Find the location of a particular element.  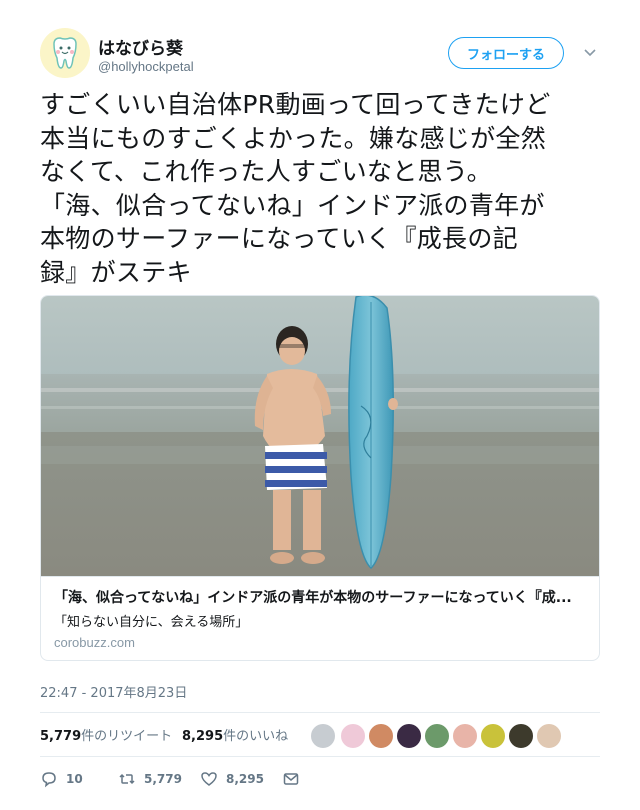

envelope-icon is located at coordinates (291, 779).